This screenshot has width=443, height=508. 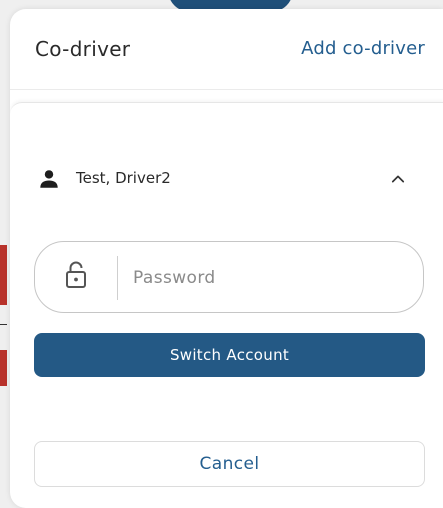 I want to click on dialog-title: Co-driver, so click(x=83, y=49).